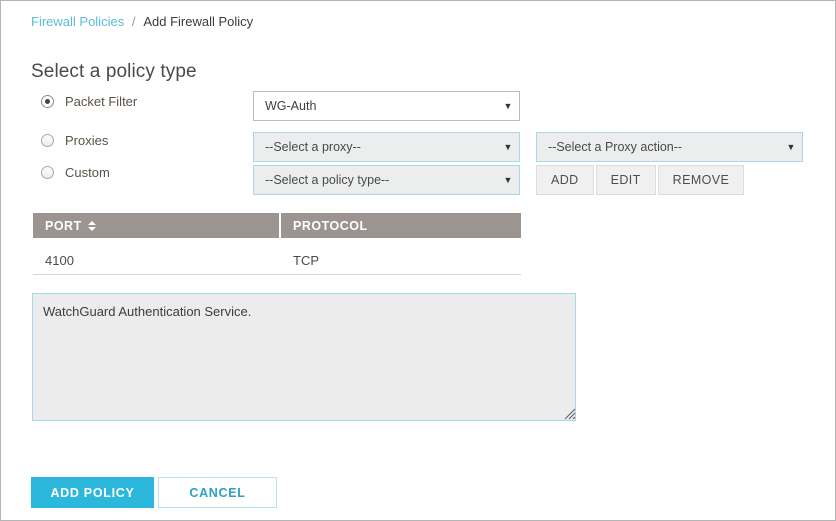 This screenshot has height=521, width=836. I want to click on radio-label-packet-filter: Packet Filter, so click(101, 101).